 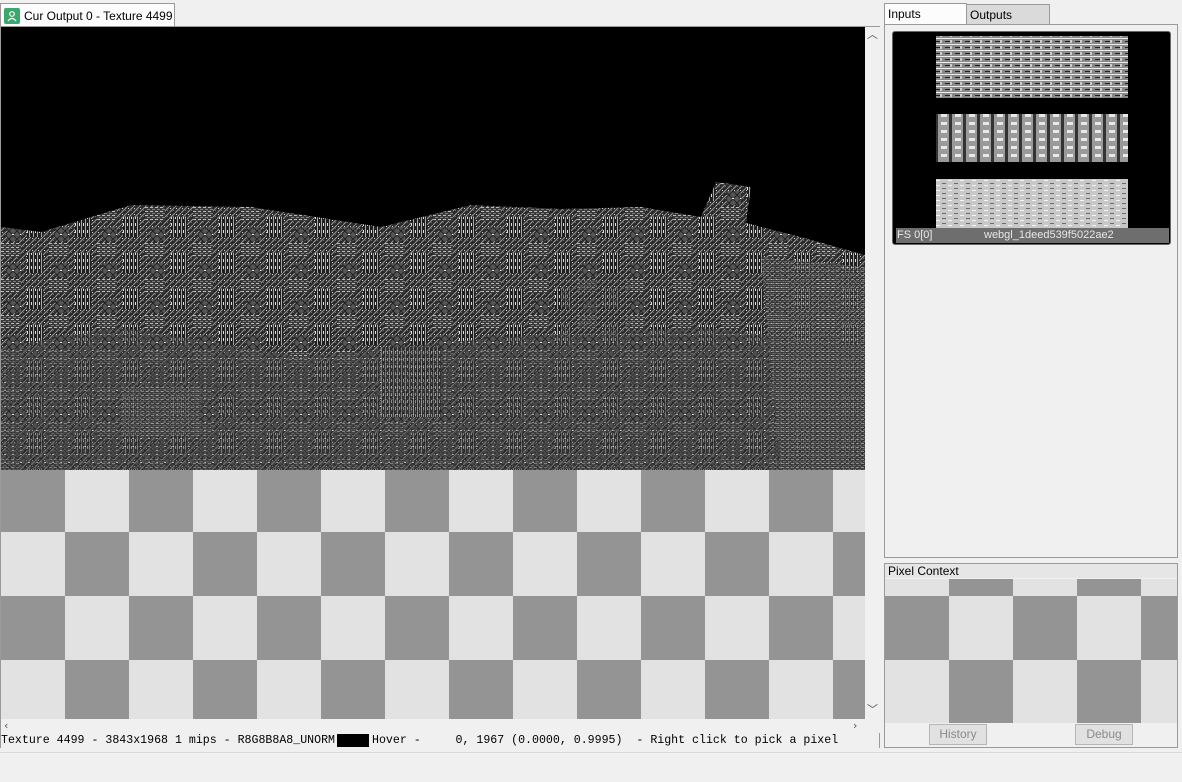 I want to click on pixel-context-title: Pixel Context, so click(x=923, y=571).